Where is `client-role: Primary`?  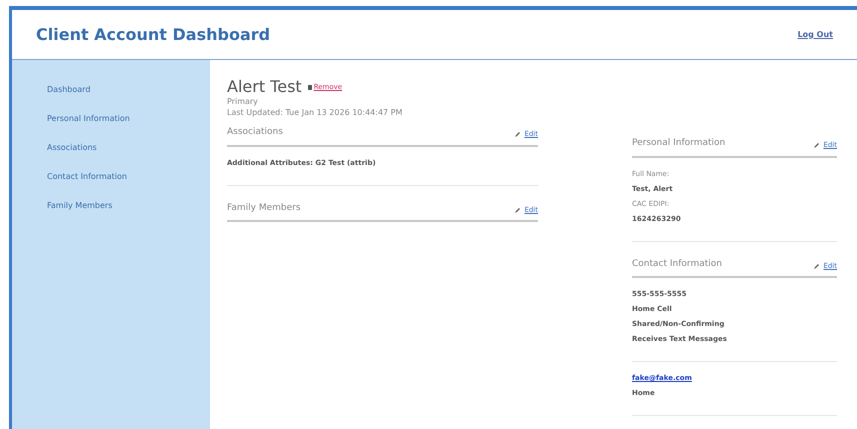
client-role: Primary is located at coordinates (243, 101).